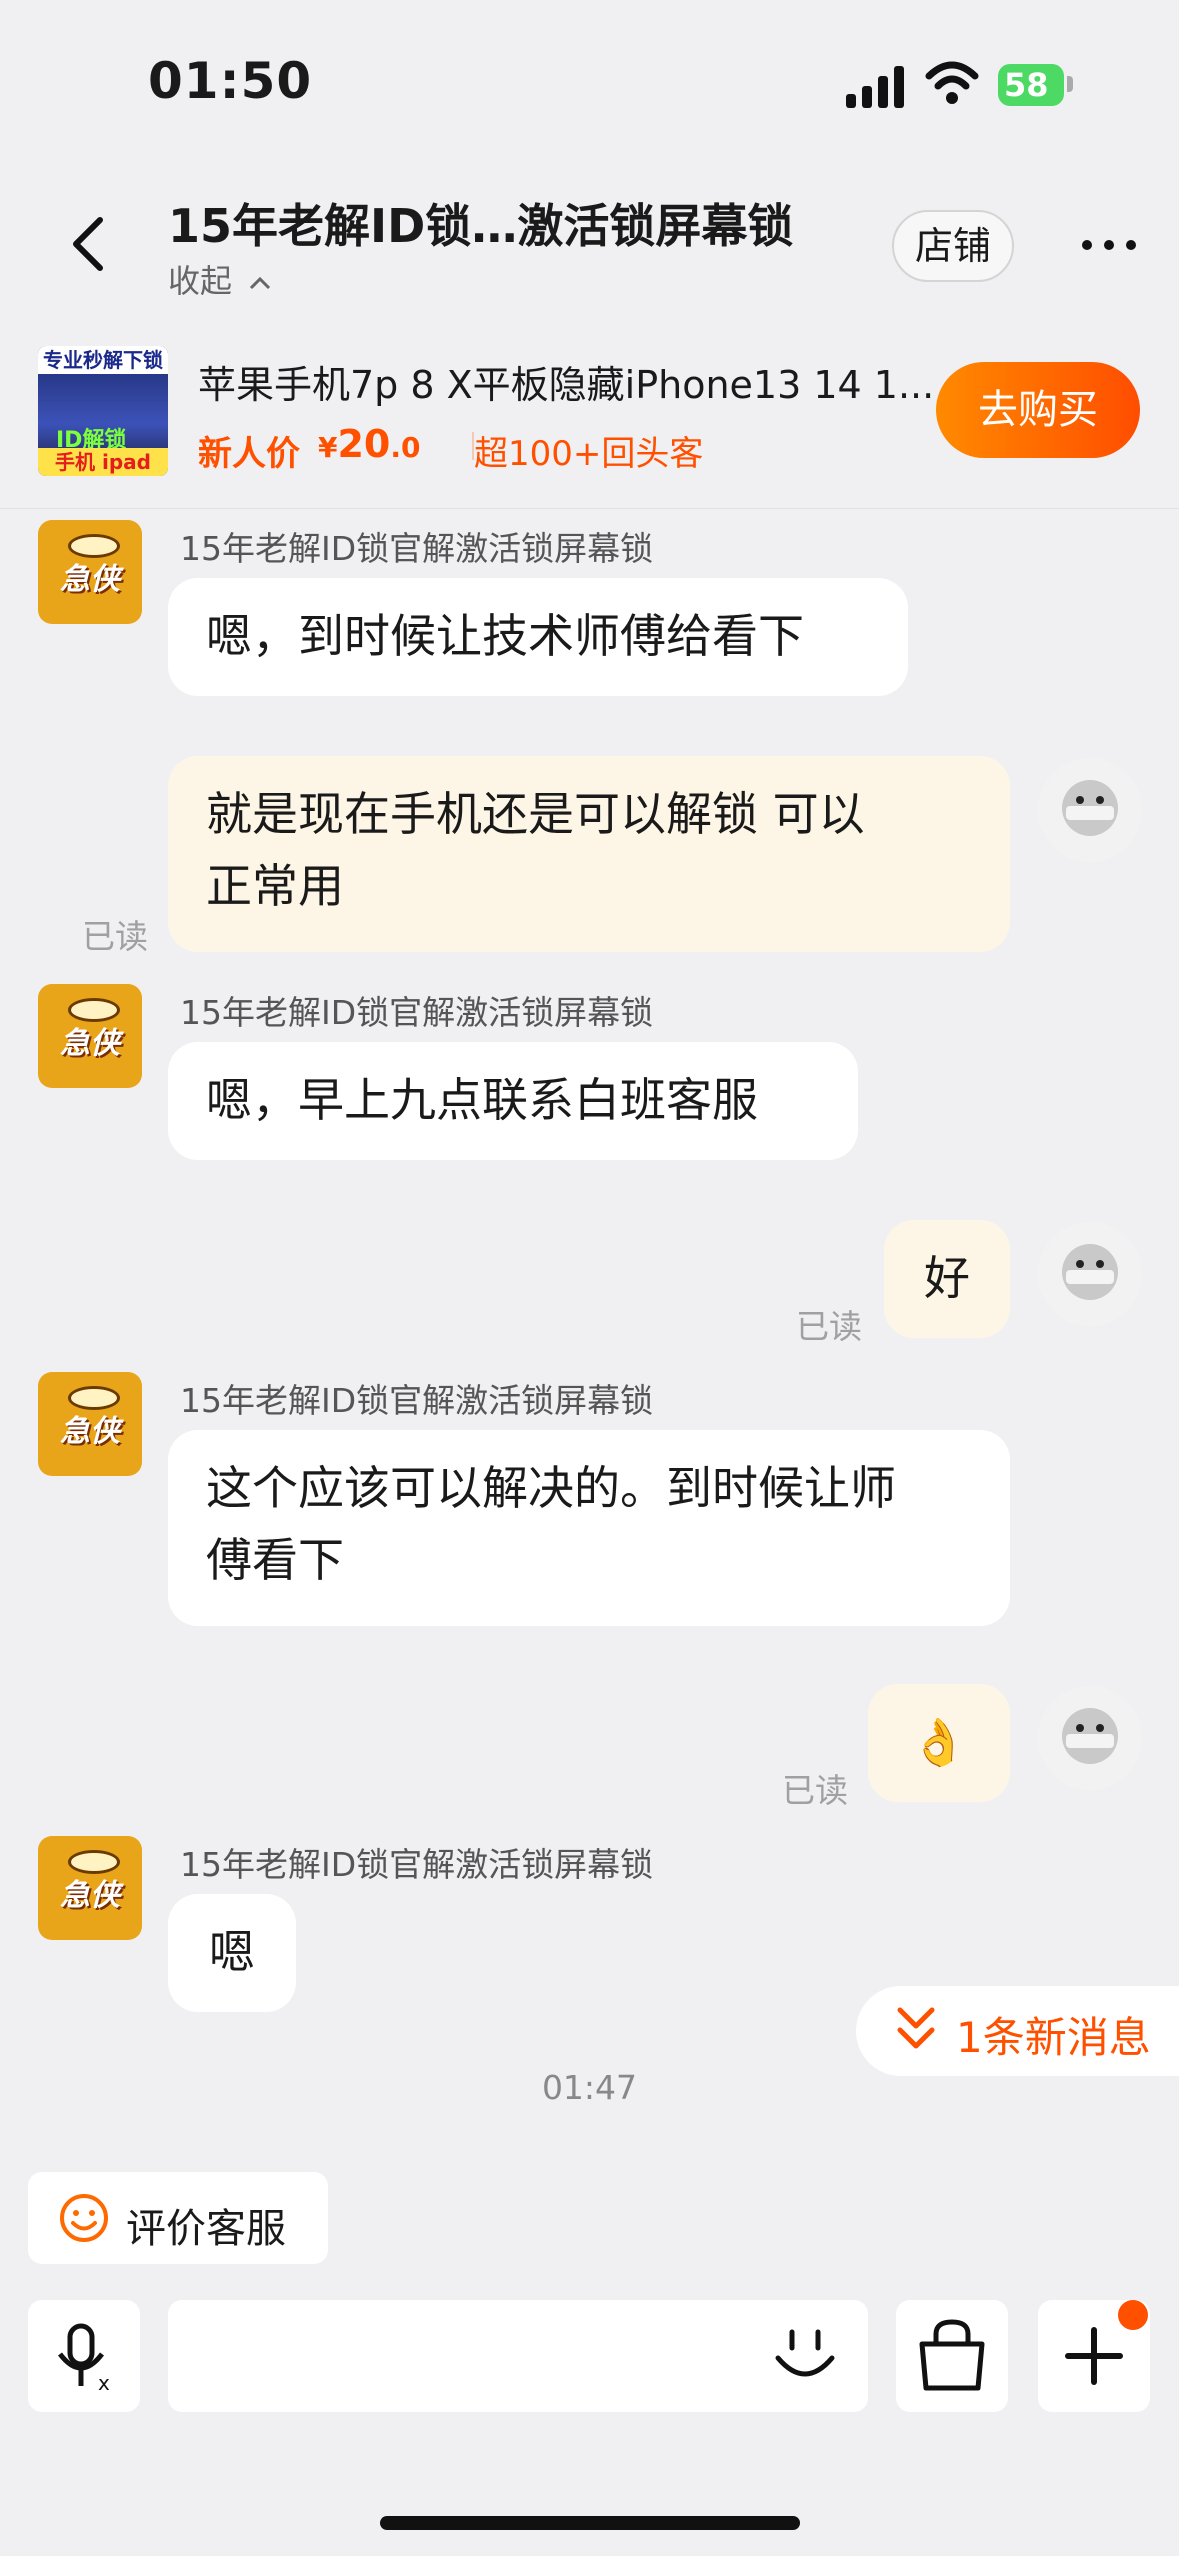 The image size is (1179, 2556). I want to click on incoming-message: 嗯，到时候让技术师傅给看下, so click(538, 637).